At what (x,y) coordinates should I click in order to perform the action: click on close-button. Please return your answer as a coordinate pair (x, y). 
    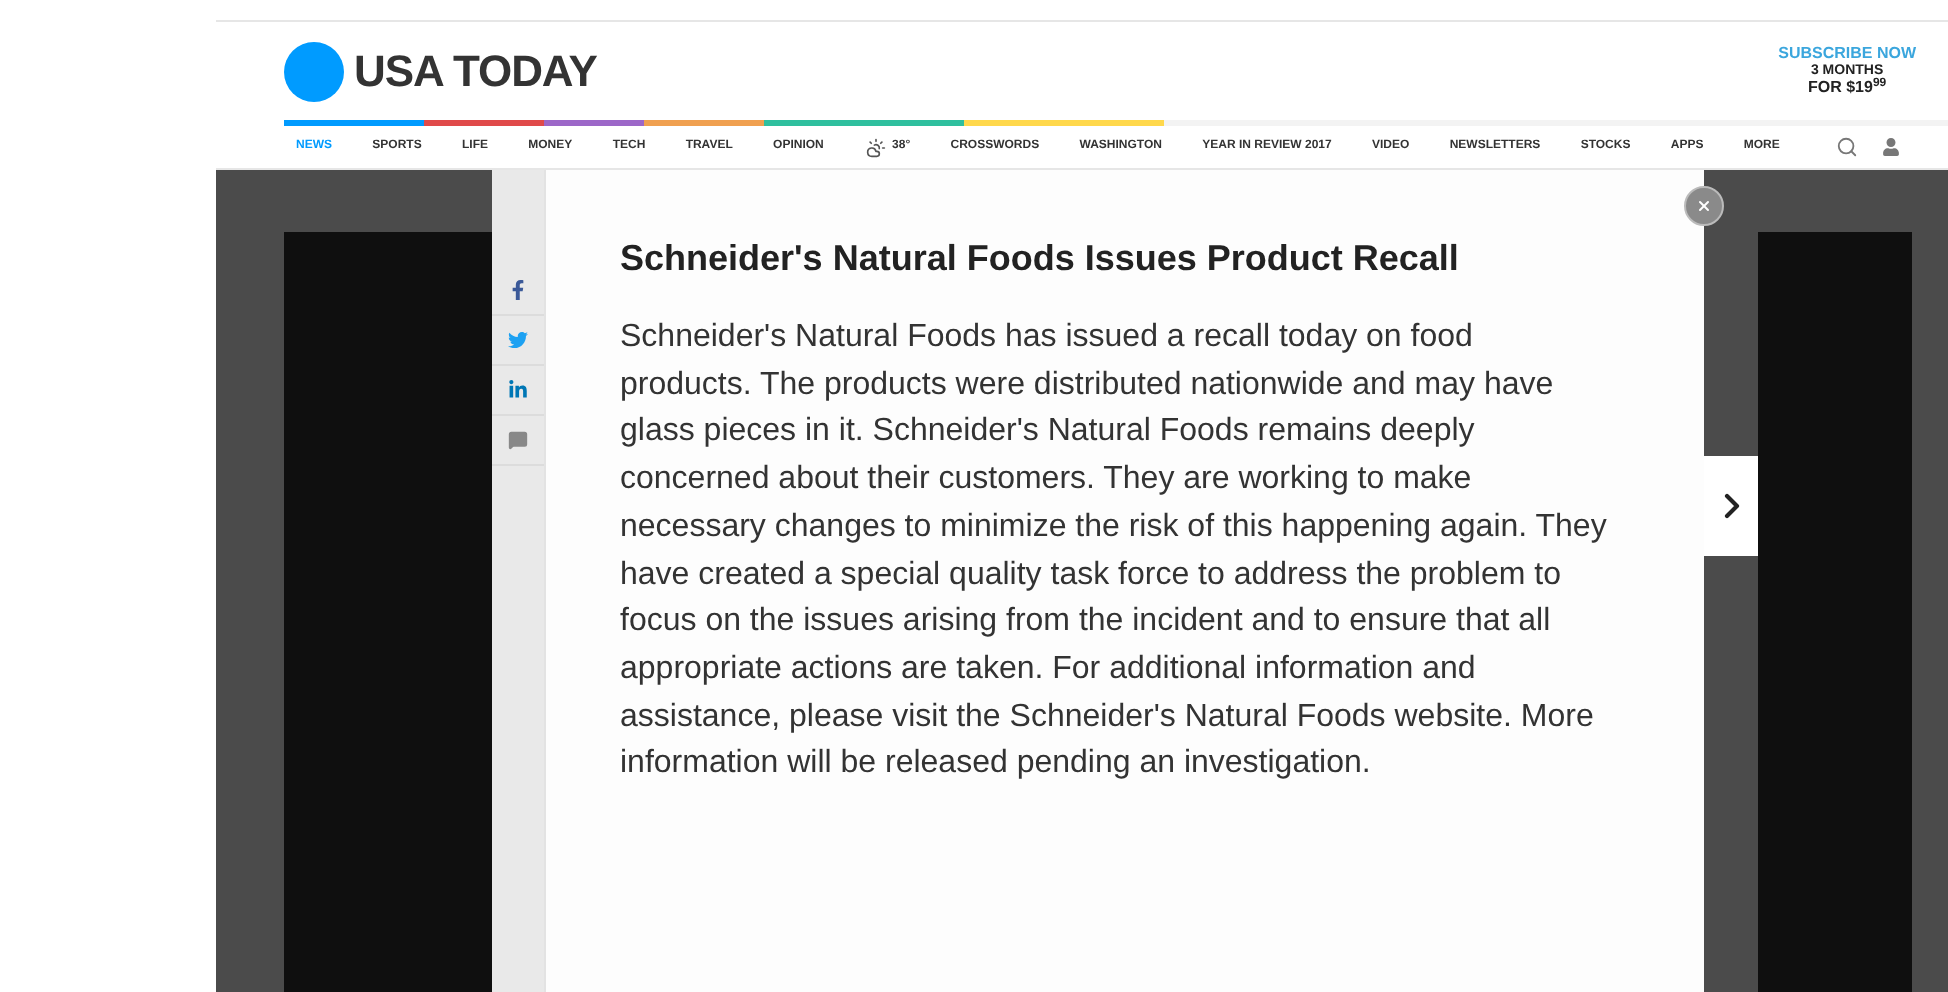
    Looking at the image, I should click on (1704, 206).